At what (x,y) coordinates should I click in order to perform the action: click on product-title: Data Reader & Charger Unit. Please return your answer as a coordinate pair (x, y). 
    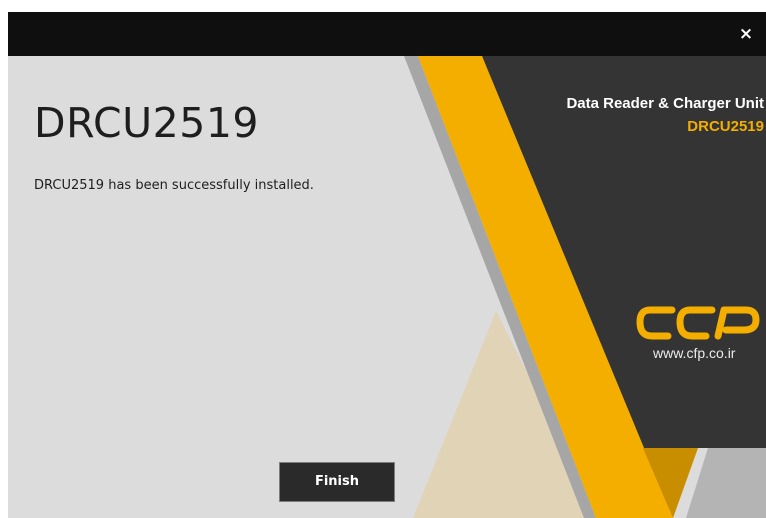
    Looking at the image, I should click on (665, 103).